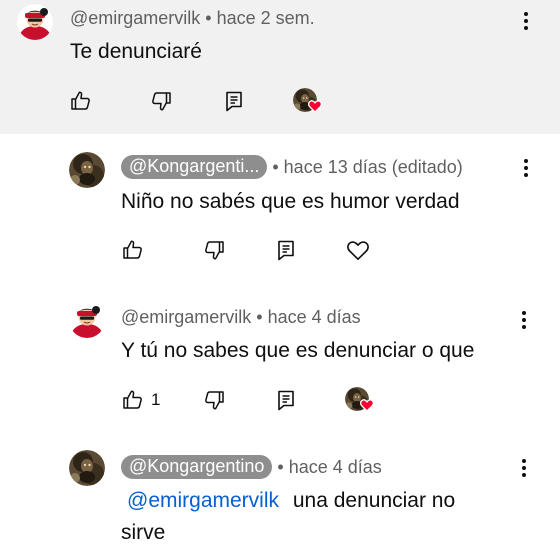 The width and height of the screenshot is (560, 560). I want to click on comment-actions: 1, so click(280, 400).